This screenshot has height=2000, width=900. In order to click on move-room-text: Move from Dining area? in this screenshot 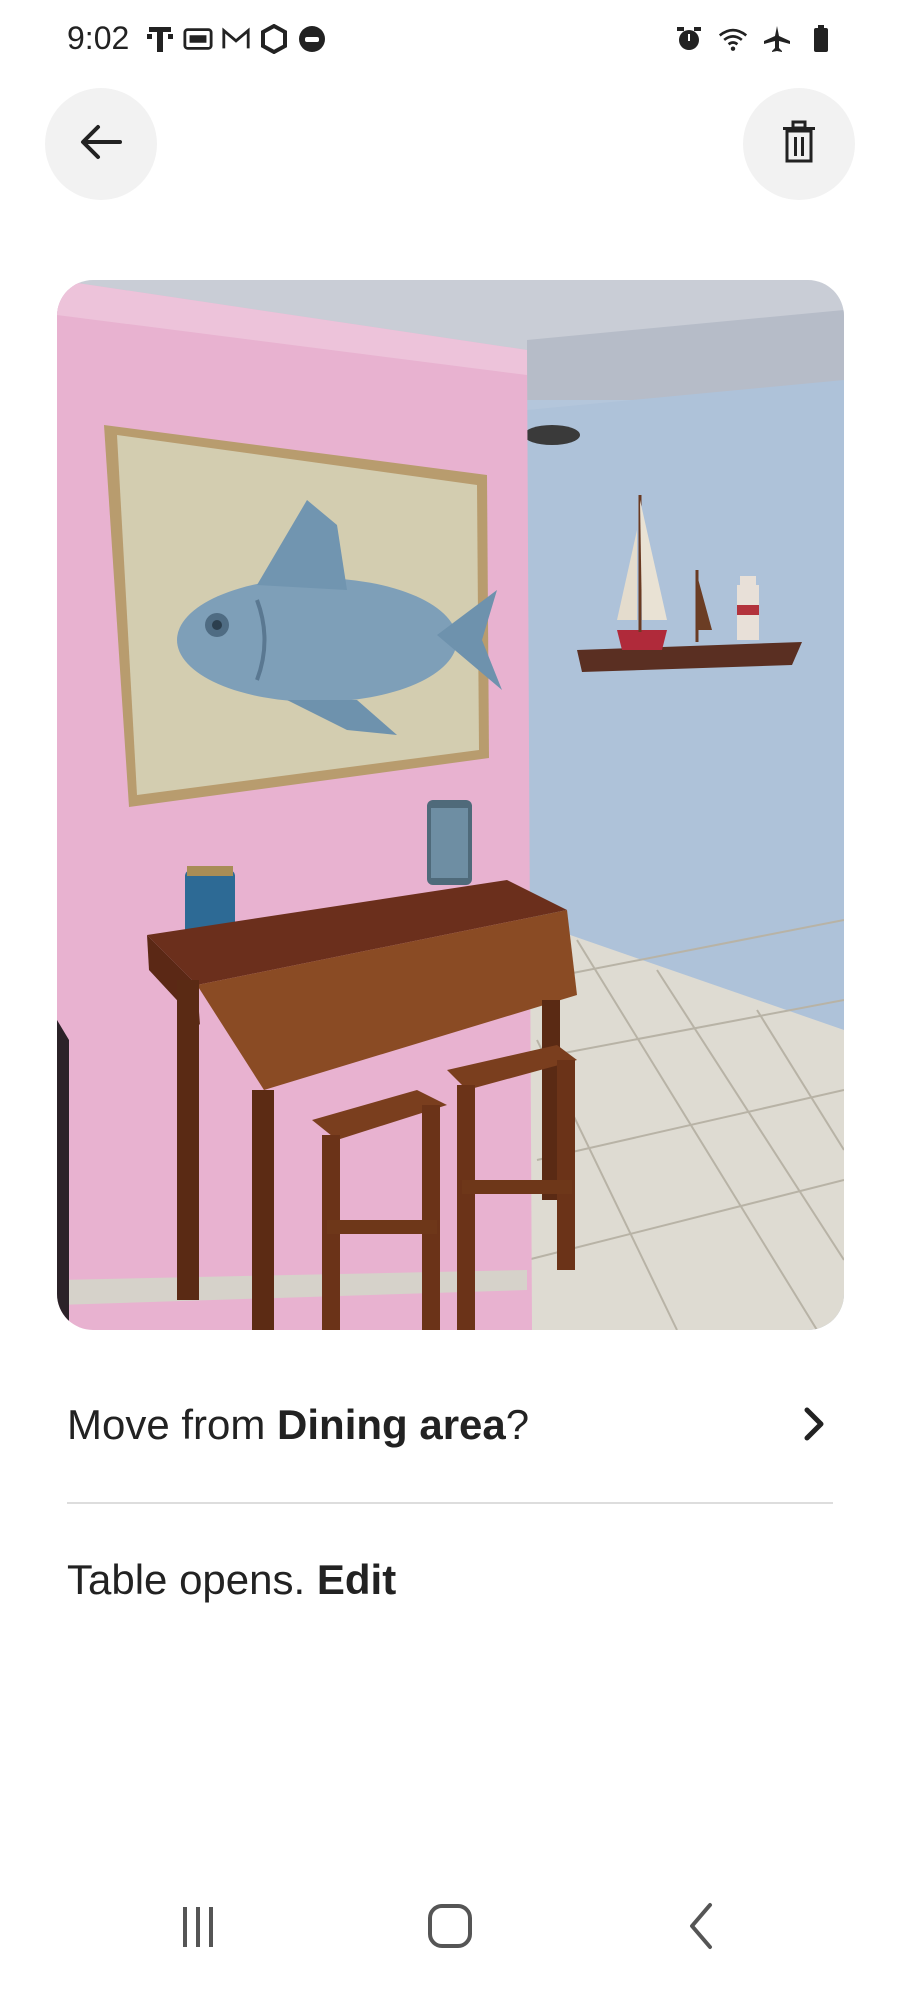, I will do `click(298, 1425)`.